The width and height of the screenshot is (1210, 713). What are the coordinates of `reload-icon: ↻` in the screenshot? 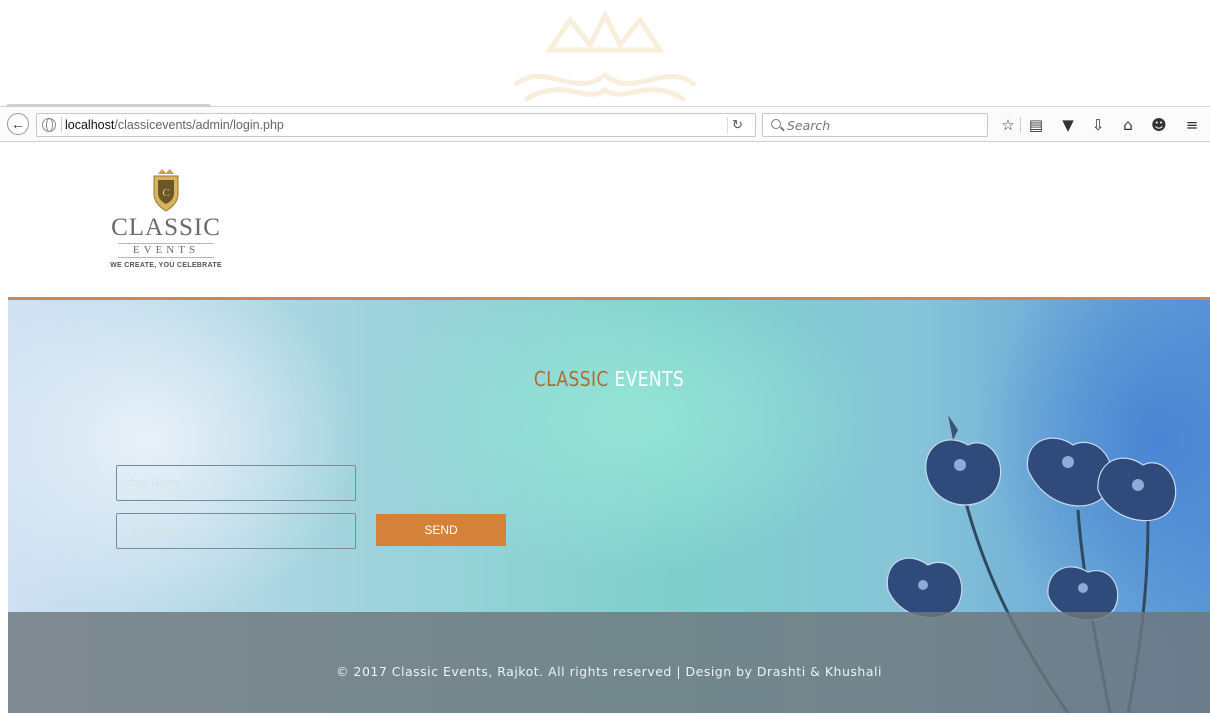 It's located at (737, 125).